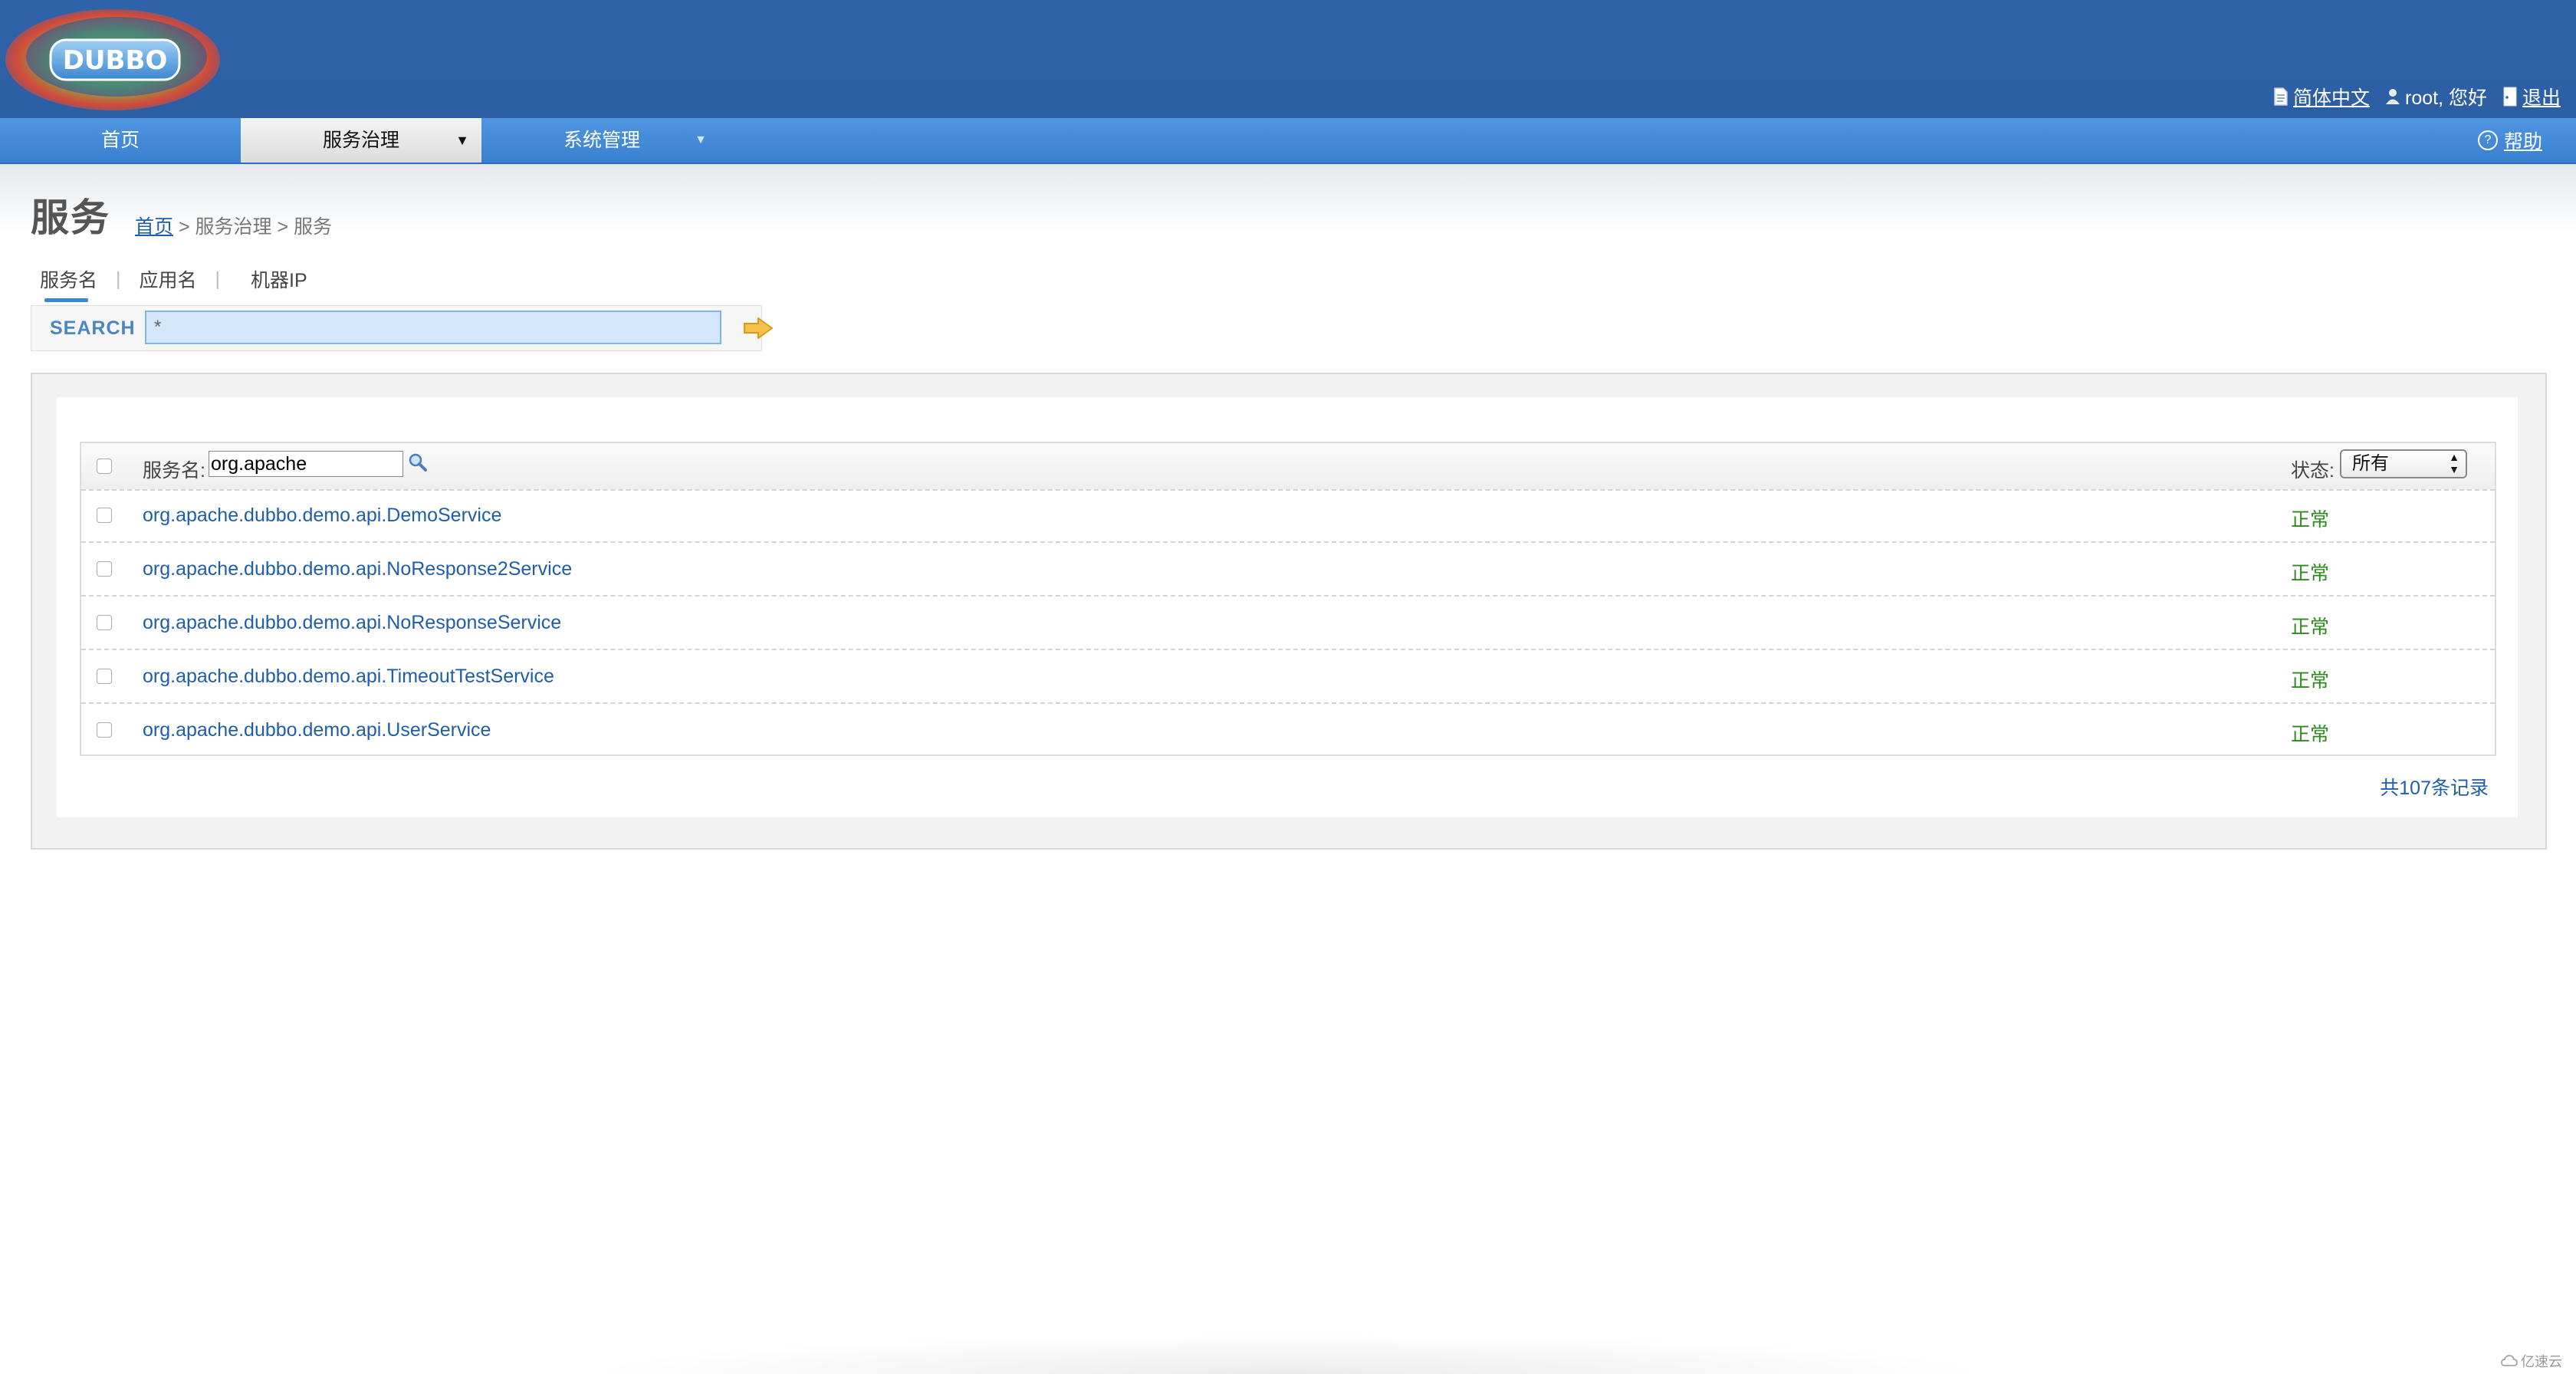 This screenshot has height=1374, width=2576. I want to click on table-row: org.apache.dubbo.demo.api.UserService 正常, so click(1288, 731).